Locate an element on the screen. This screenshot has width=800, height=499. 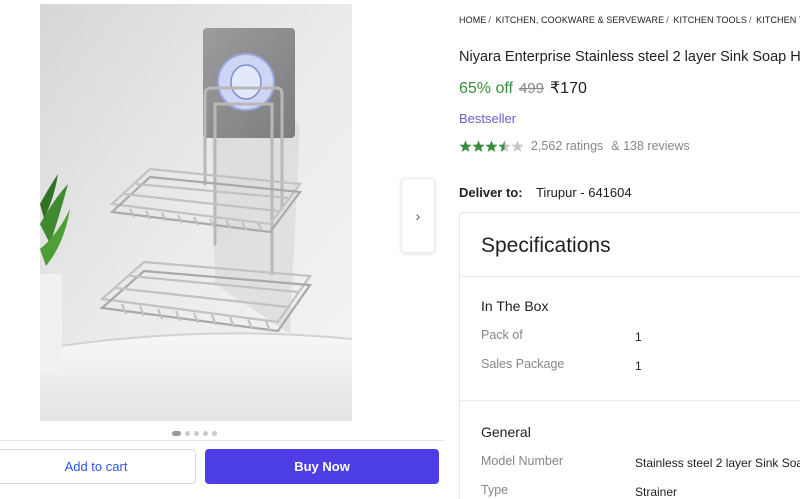
section-title-general: General is located at coordinates (506, 432).